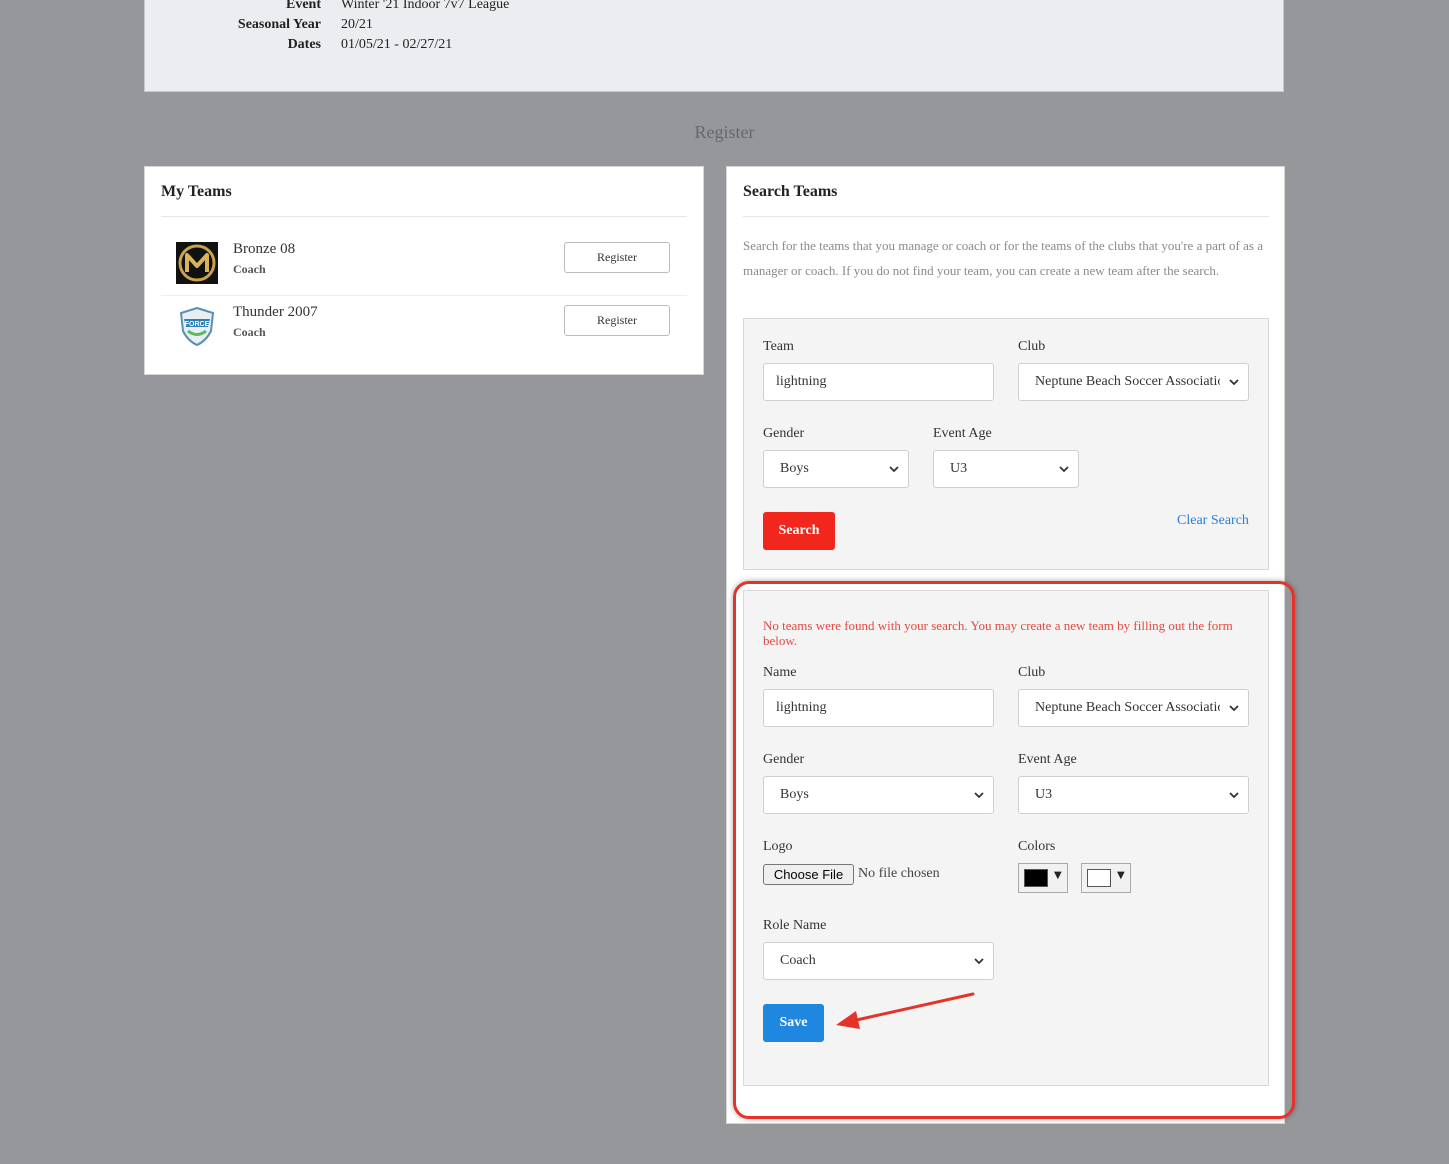 Image resolution: width=1449 pixels, height=1164 pixels. What do you see at coordinates (899, 873) in the screenshot?
I see `file-status: No file chosen` at bounding box center [899, 873].